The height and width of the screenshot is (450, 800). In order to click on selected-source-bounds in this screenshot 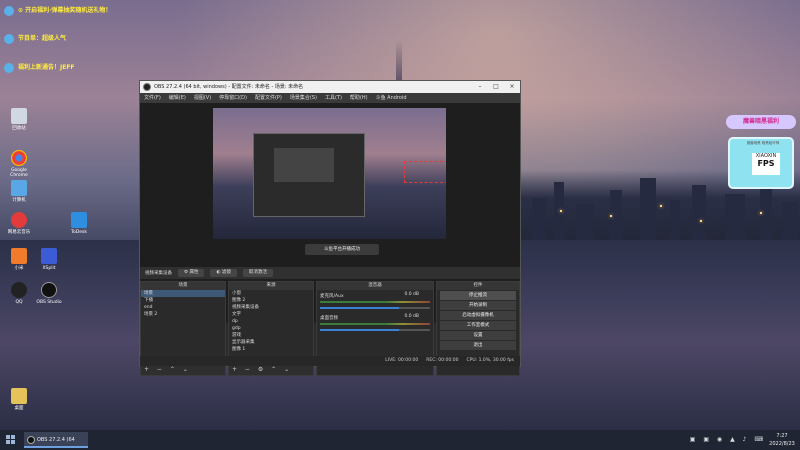, I will do `click(425, 172)`.